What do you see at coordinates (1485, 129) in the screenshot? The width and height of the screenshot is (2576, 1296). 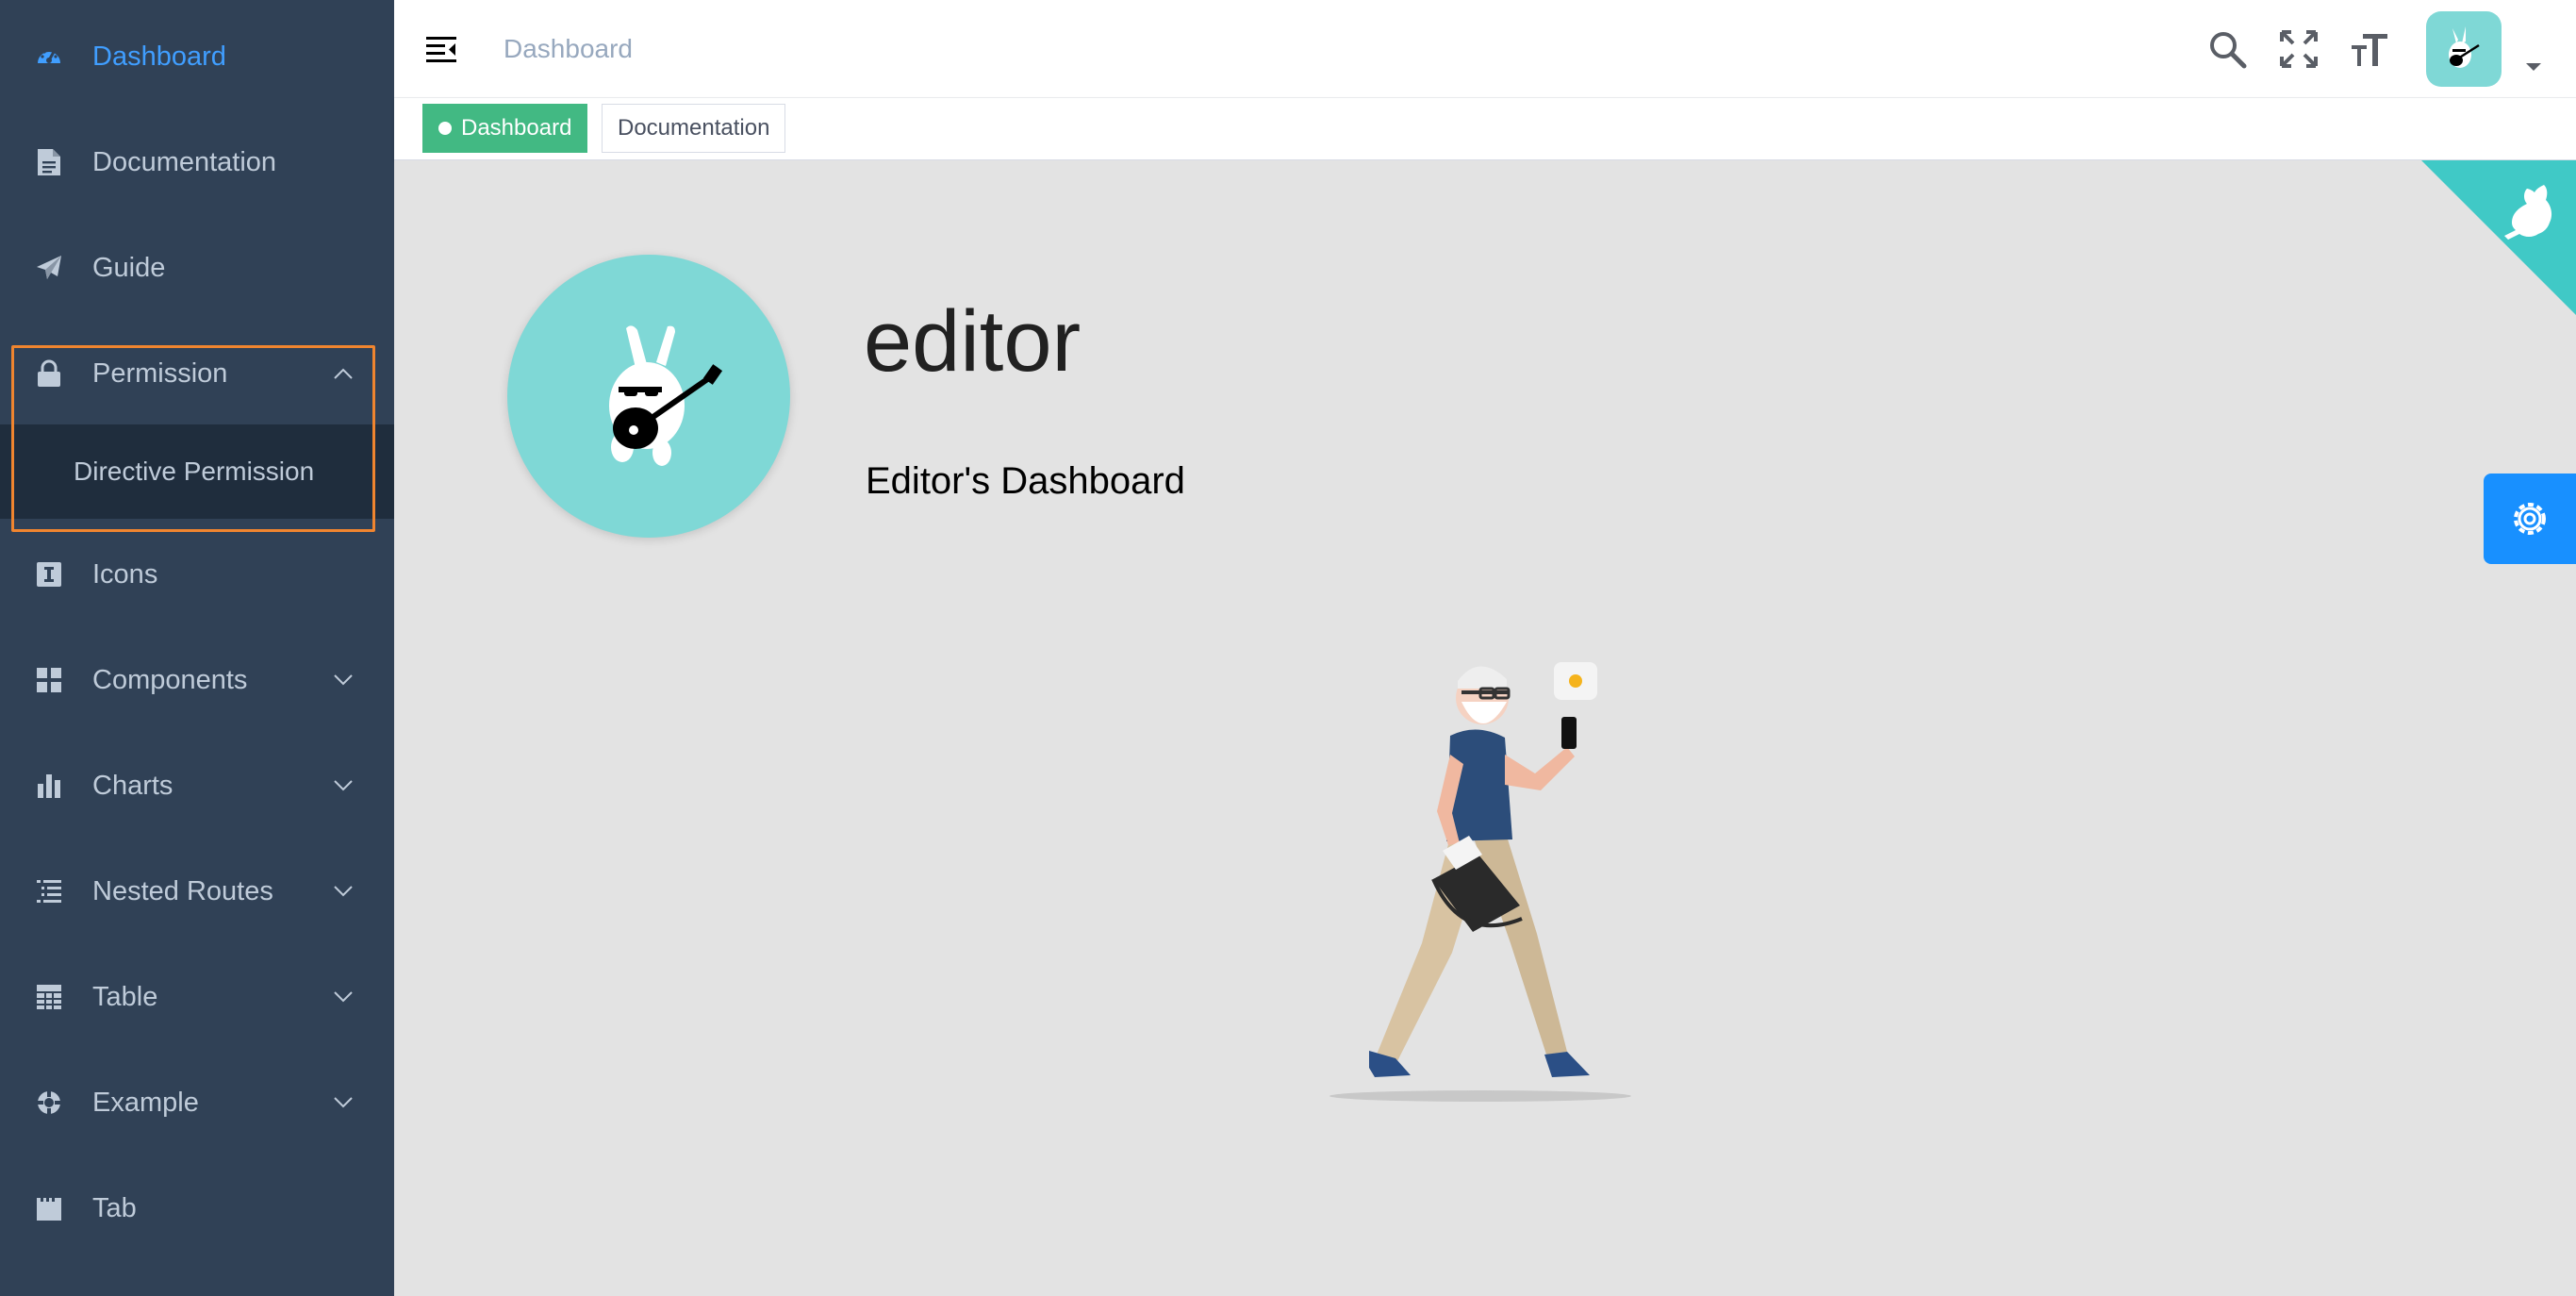 I see `tags-view: Dashboard Documentation` at bounding box center [1485, 129].